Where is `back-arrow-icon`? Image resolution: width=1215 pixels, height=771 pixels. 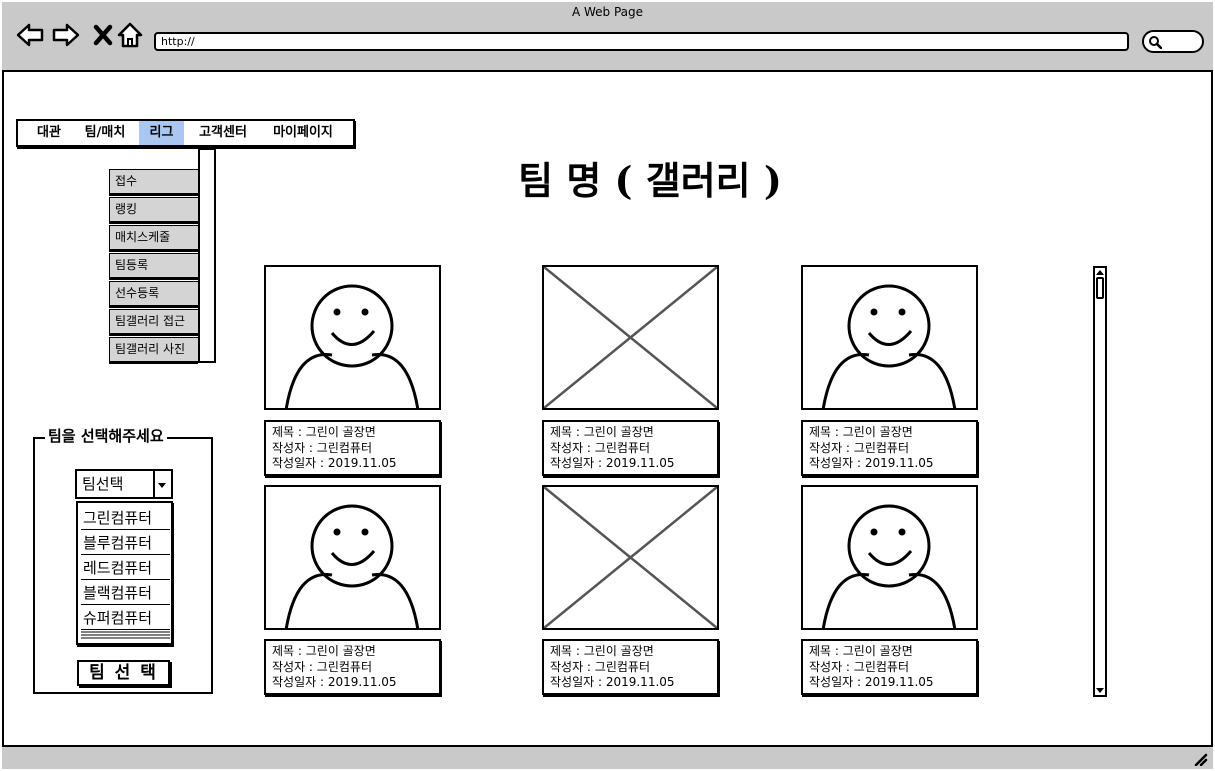
back-arrow-icon is located at coordinates (30, 35).